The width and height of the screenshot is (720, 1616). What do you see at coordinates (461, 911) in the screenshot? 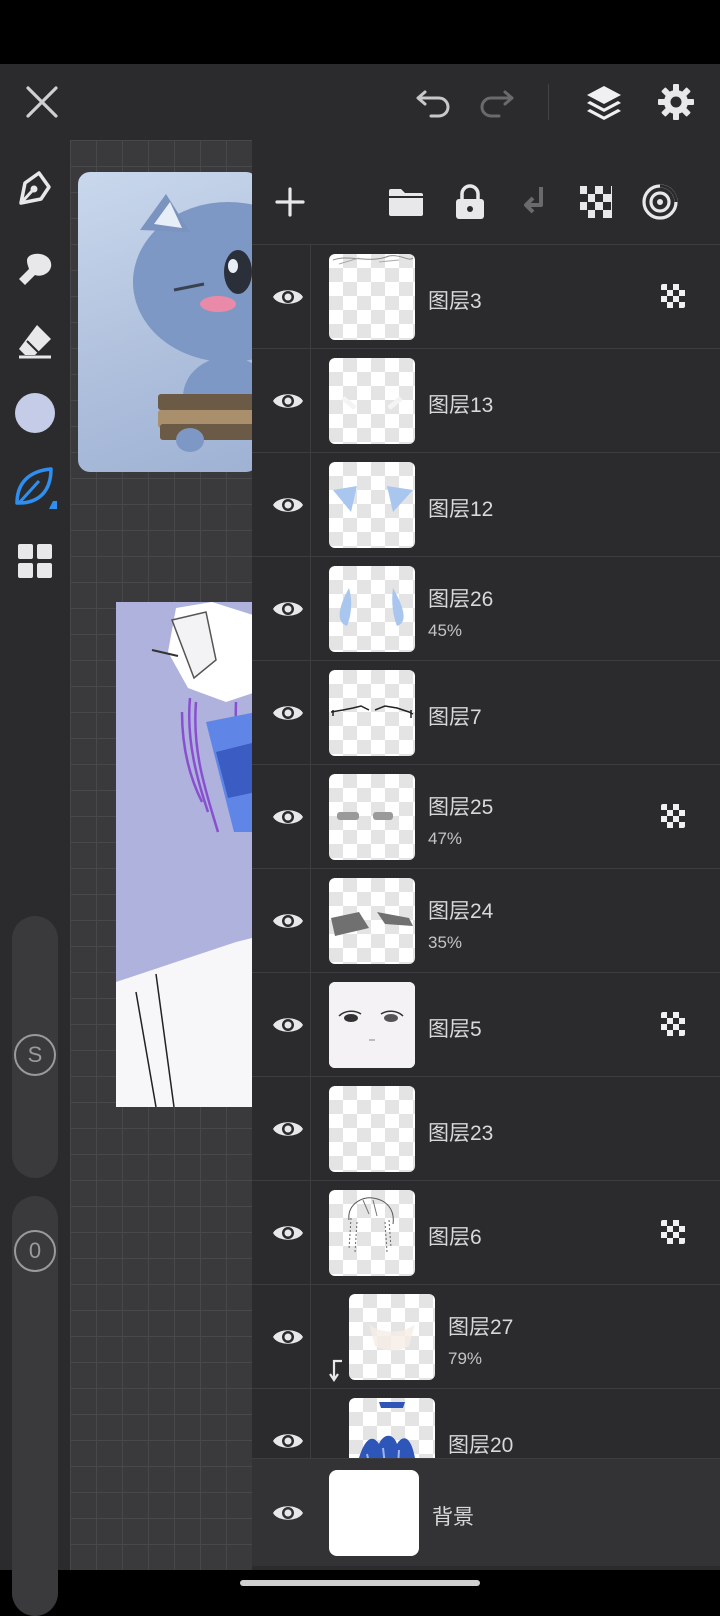
I see `layer-name: 图层24` at bounding box center [461, 911].